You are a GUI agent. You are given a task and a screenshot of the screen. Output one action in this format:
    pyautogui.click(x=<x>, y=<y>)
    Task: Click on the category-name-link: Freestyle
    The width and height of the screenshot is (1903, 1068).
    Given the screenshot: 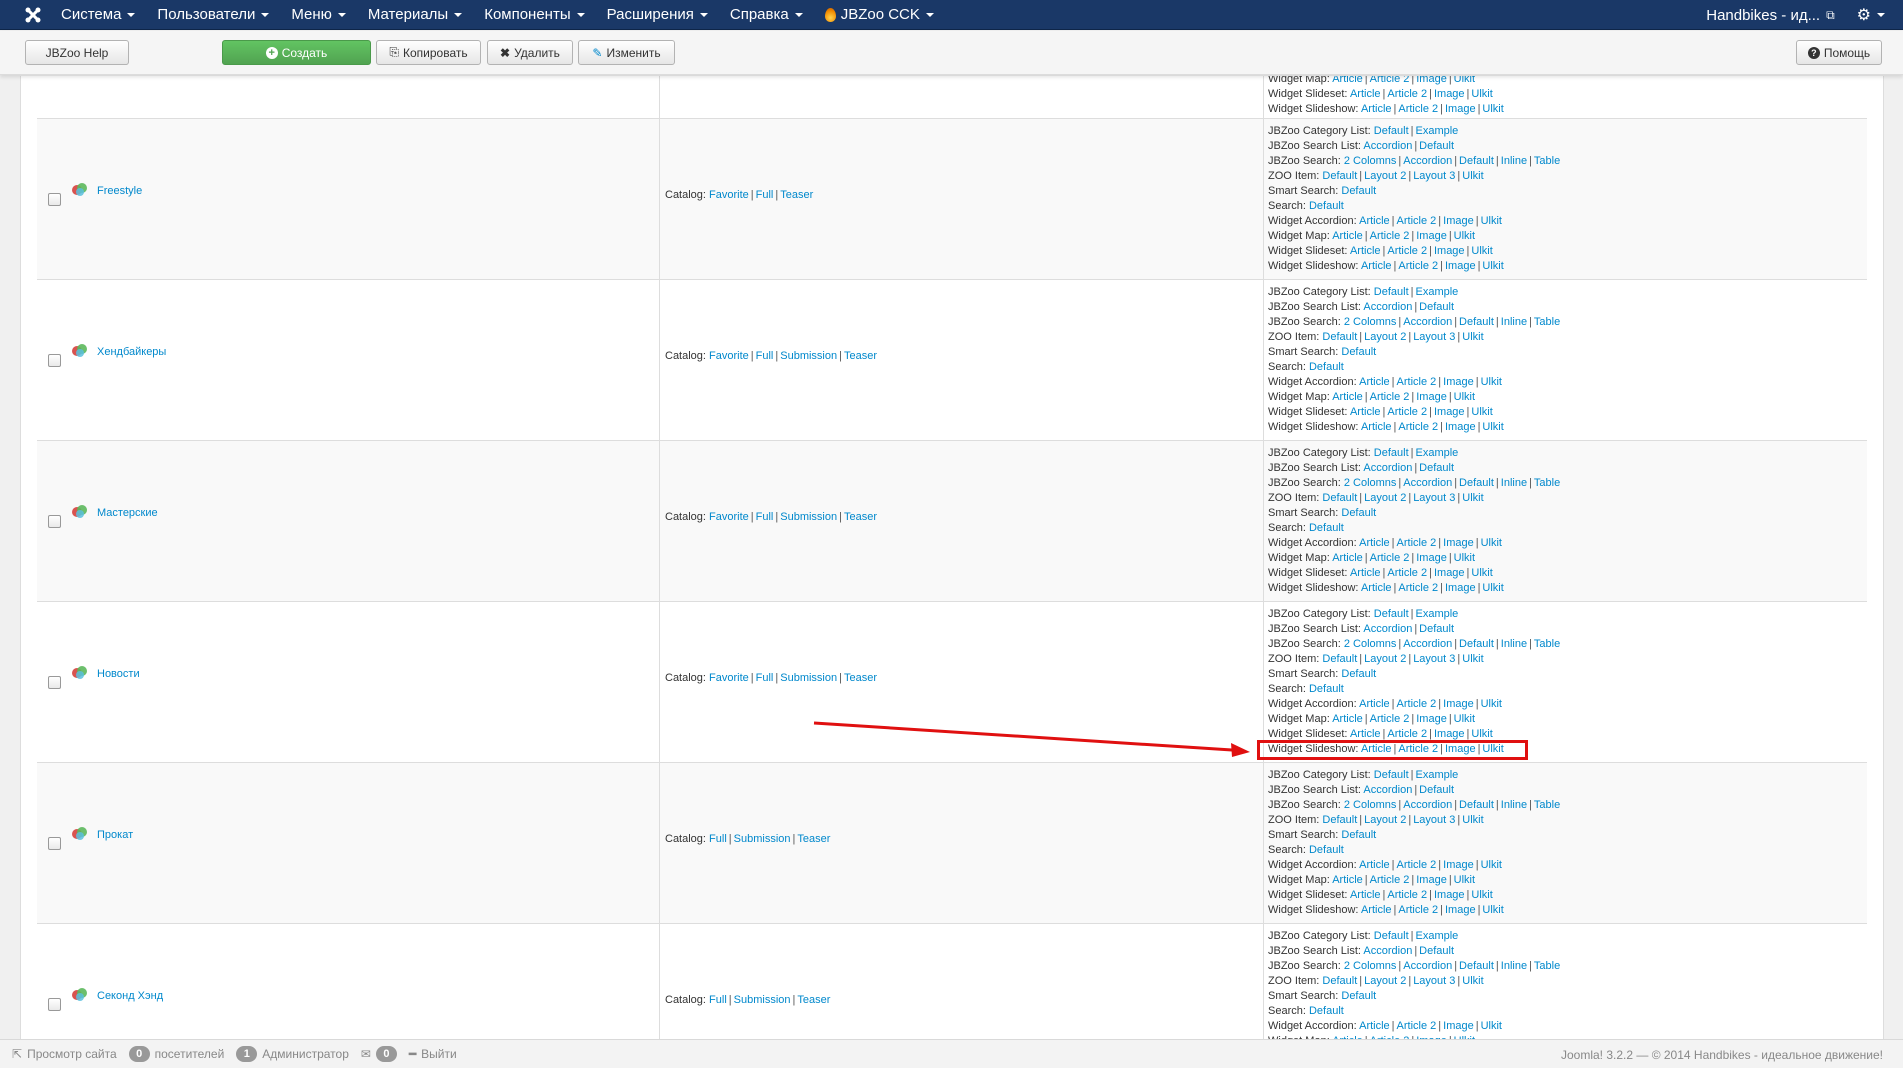 What is the action you would take?
    pyautogui.click(x=119, y=191)
    